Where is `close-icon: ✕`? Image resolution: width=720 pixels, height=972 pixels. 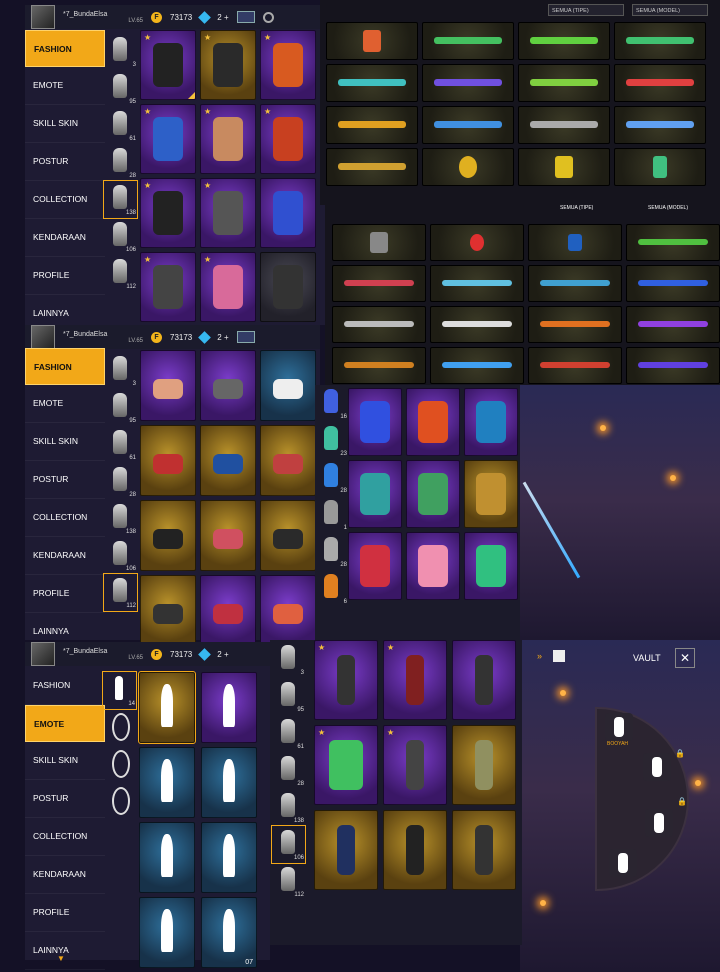 close-icon: ✕ is located at coordinates (685, 658).